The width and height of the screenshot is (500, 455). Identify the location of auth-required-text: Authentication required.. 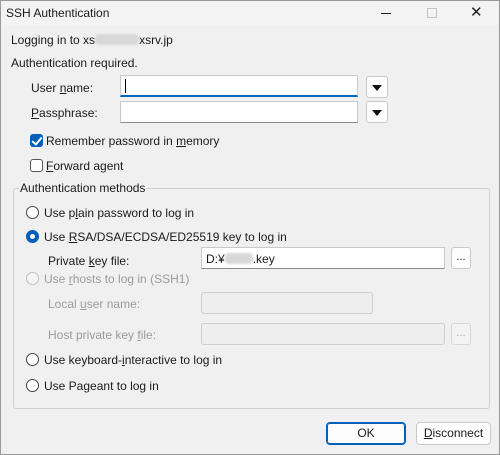
(74, 63).